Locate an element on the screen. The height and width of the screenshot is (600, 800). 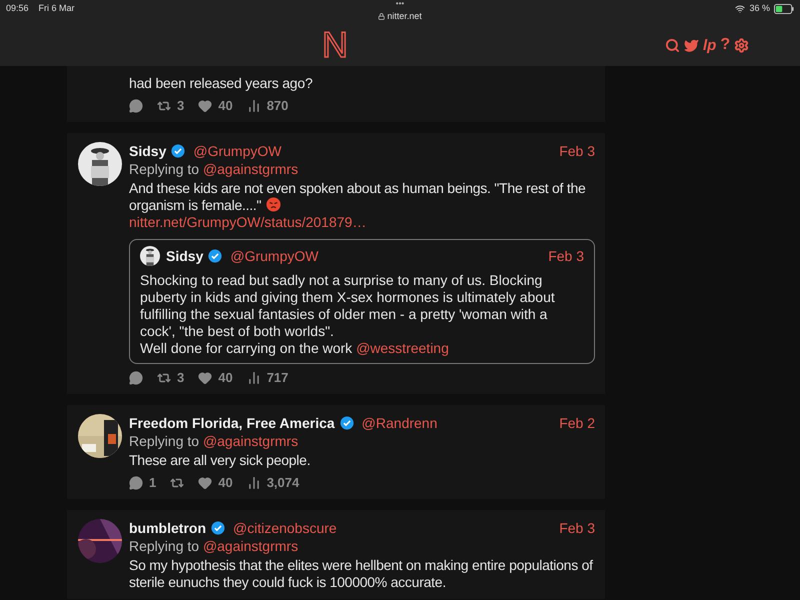
search-icon is located at coordinates (672, 45).